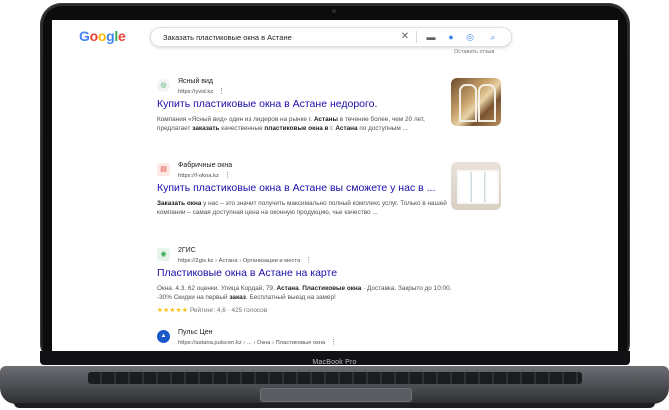  What do you see at coordinates (163, 254) in the screenshot?
I see `site-favicon: ◉` at bounding box center [163, 254].